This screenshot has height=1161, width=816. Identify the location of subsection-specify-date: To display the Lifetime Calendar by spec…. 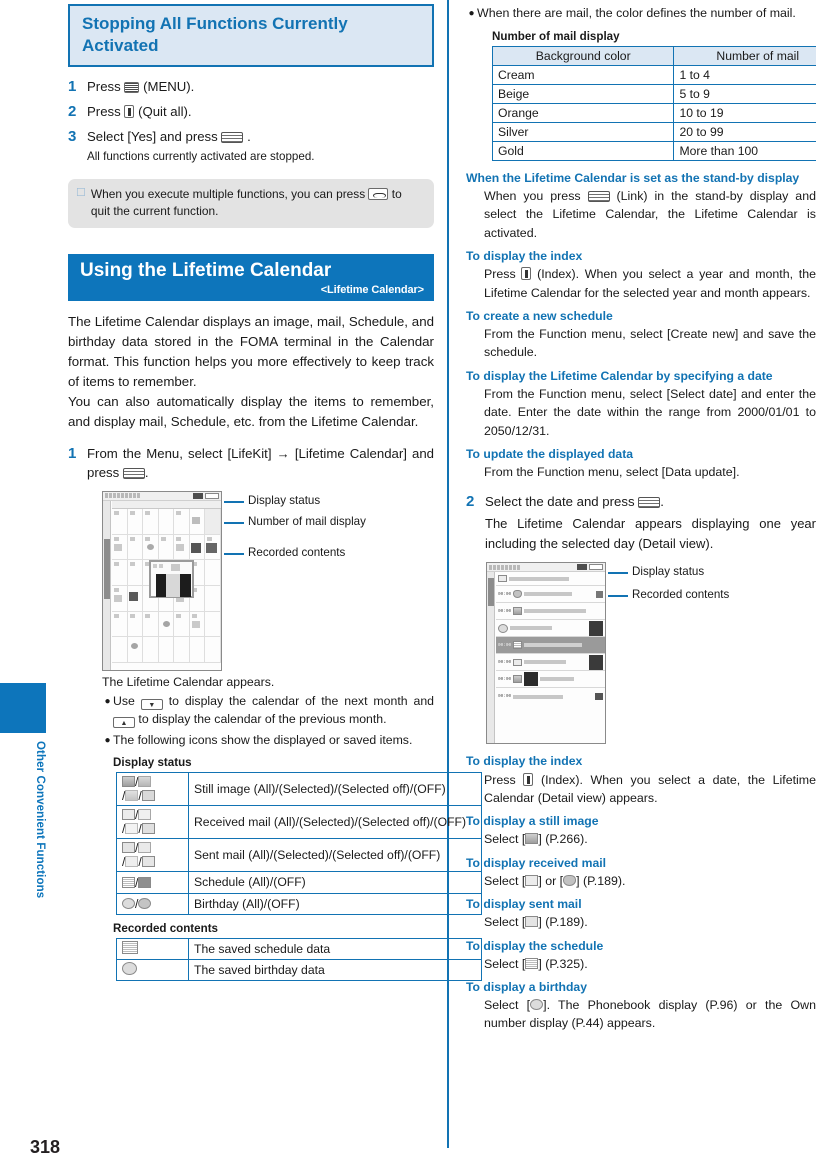
(641, 404).